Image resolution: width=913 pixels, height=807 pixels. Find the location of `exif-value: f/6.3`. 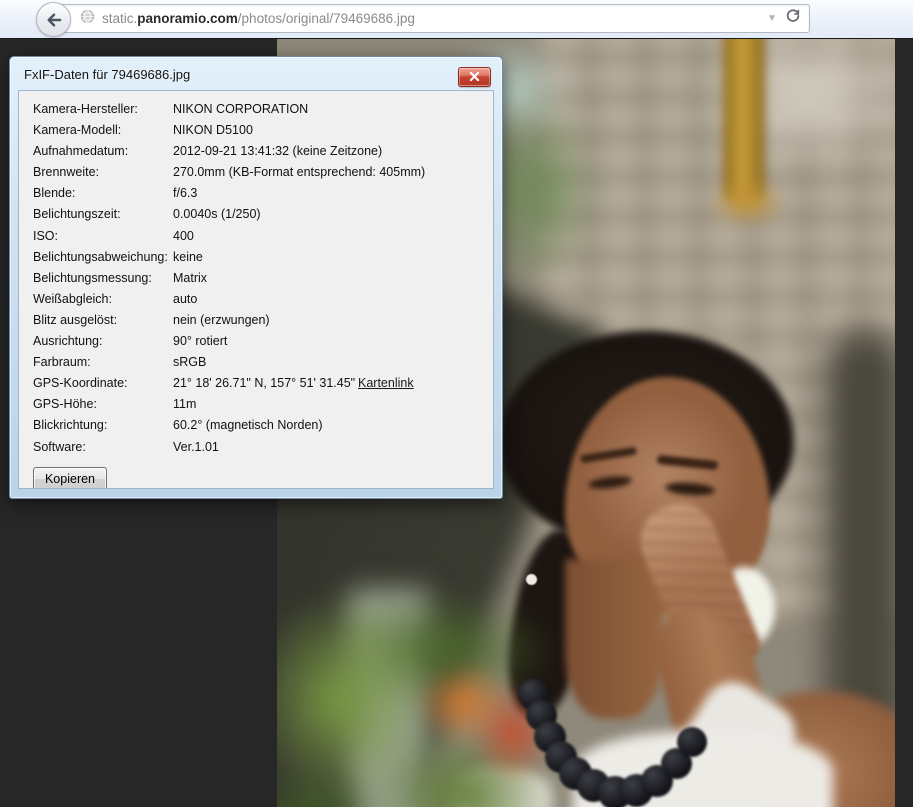

exif-value: f/6.3 is located at coordinates (185, 193).